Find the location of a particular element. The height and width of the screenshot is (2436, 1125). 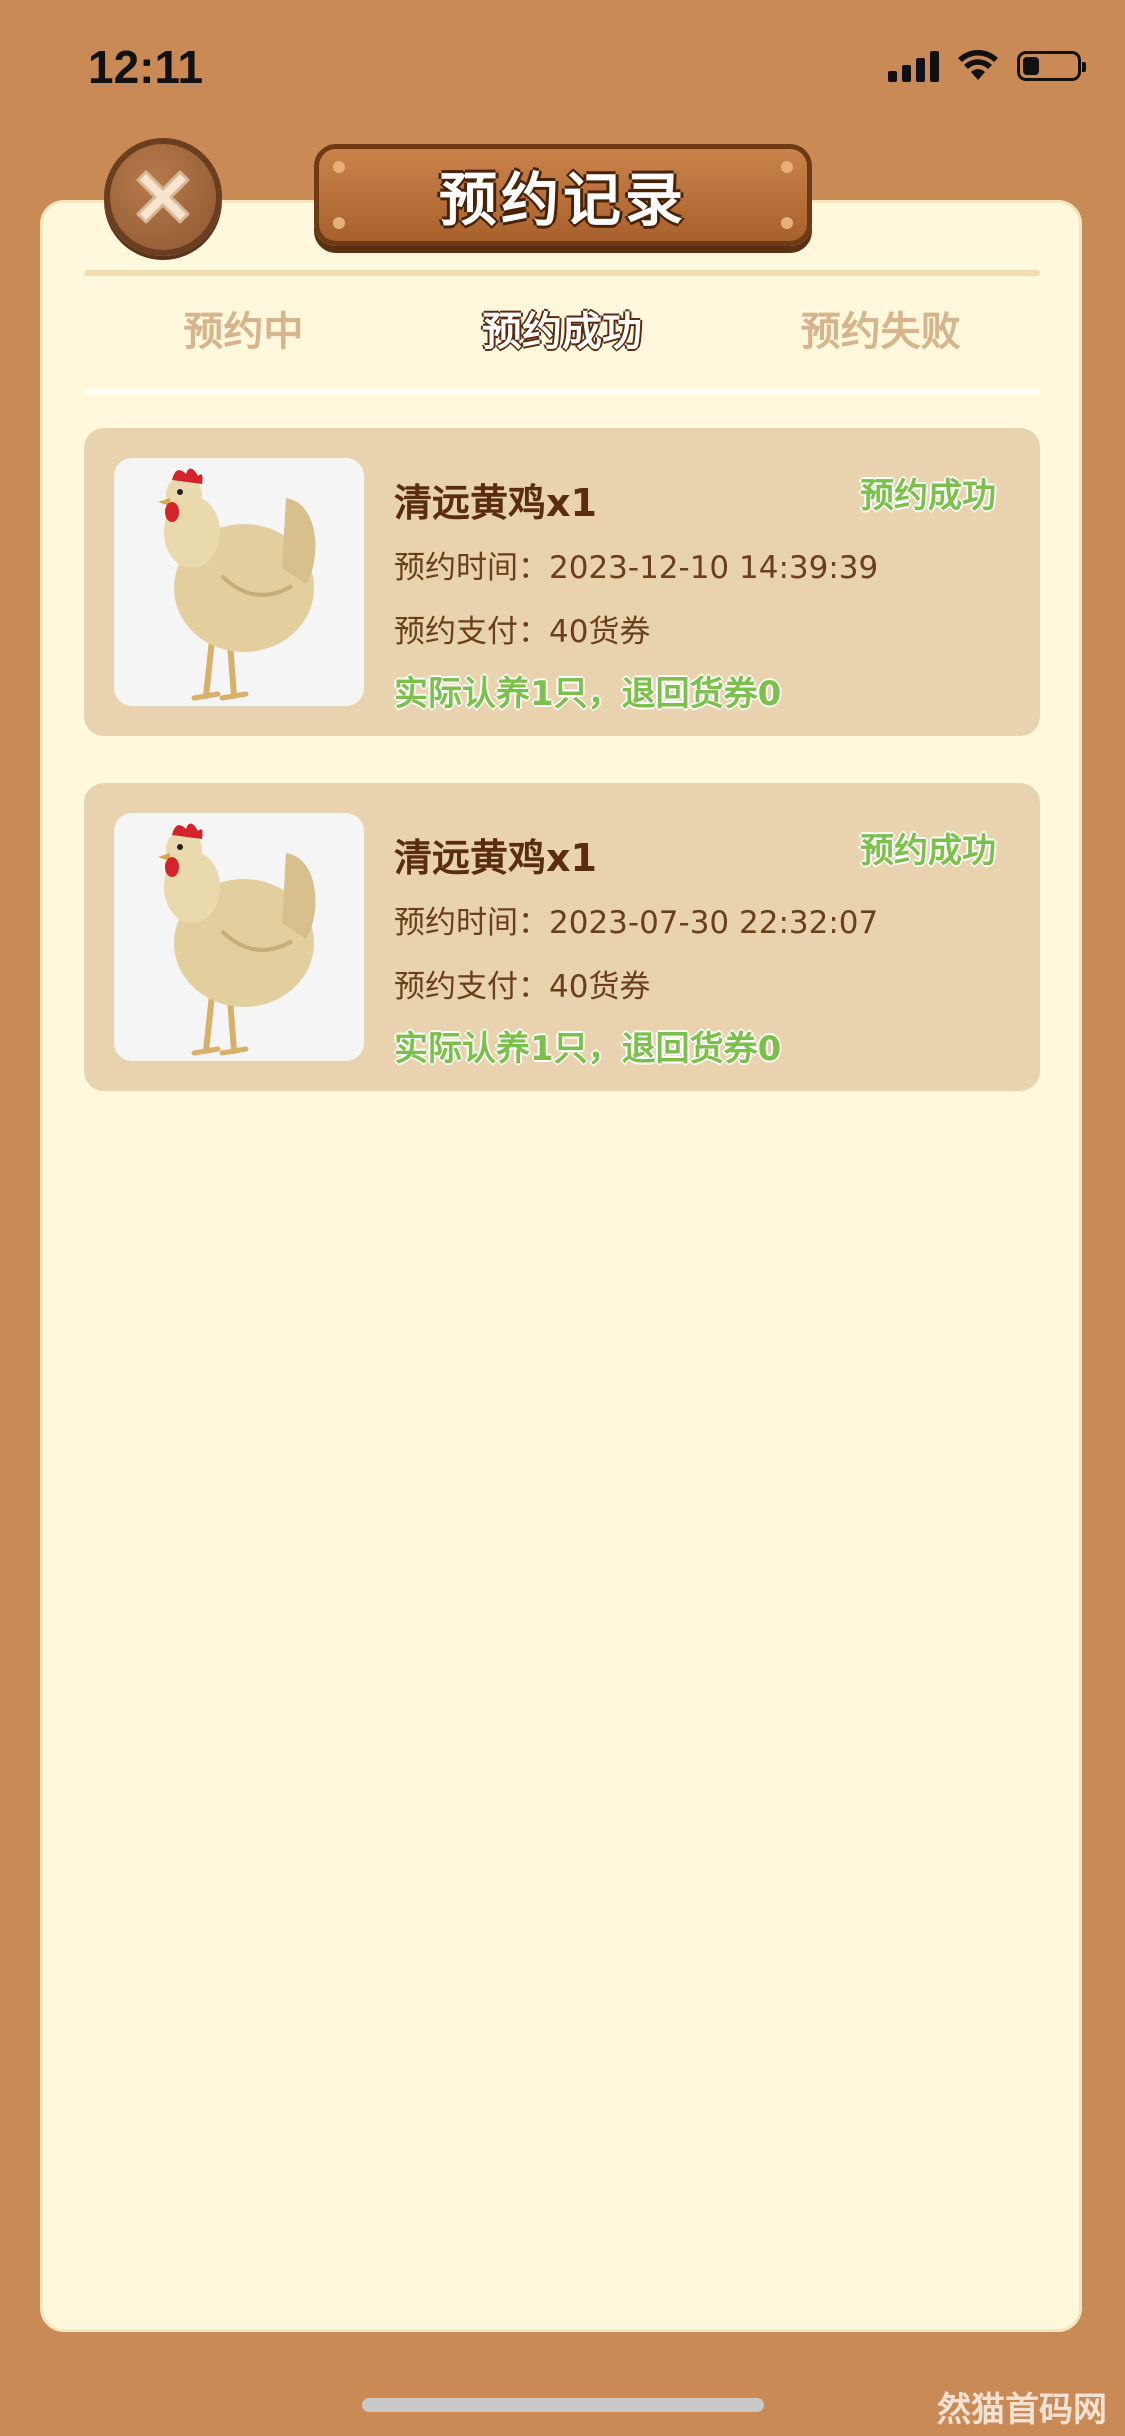

page-title: 预约记录 is located at coordinates (562, 200).